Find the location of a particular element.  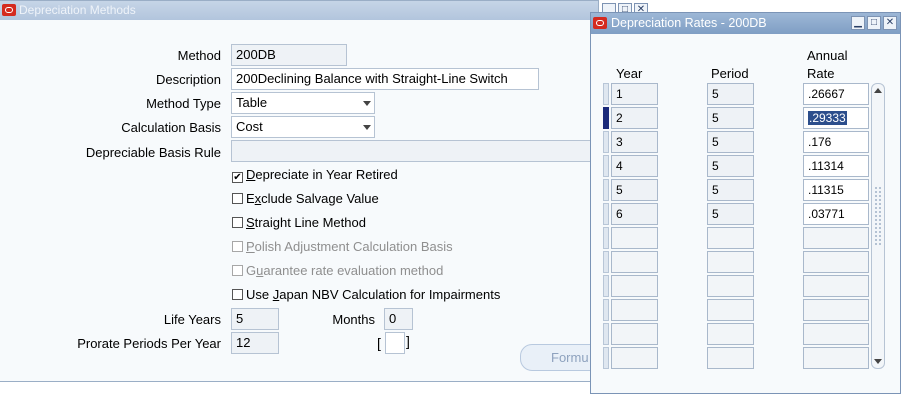

life-years-label: Life Years is located at coordinates (192, 319).